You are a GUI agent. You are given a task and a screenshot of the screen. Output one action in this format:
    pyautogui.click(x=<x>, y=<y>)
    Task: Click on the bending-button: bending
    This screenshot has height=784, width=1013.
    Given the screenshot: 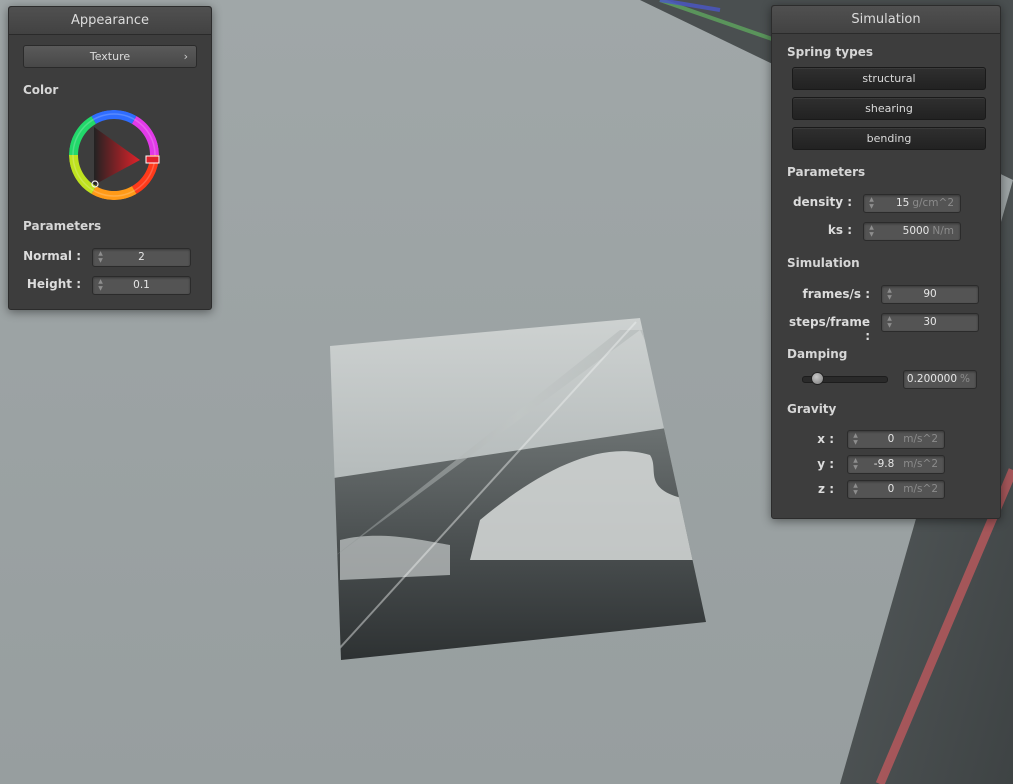 What is the action you would take?
    pyautogui.click(x=889, y=138)
    